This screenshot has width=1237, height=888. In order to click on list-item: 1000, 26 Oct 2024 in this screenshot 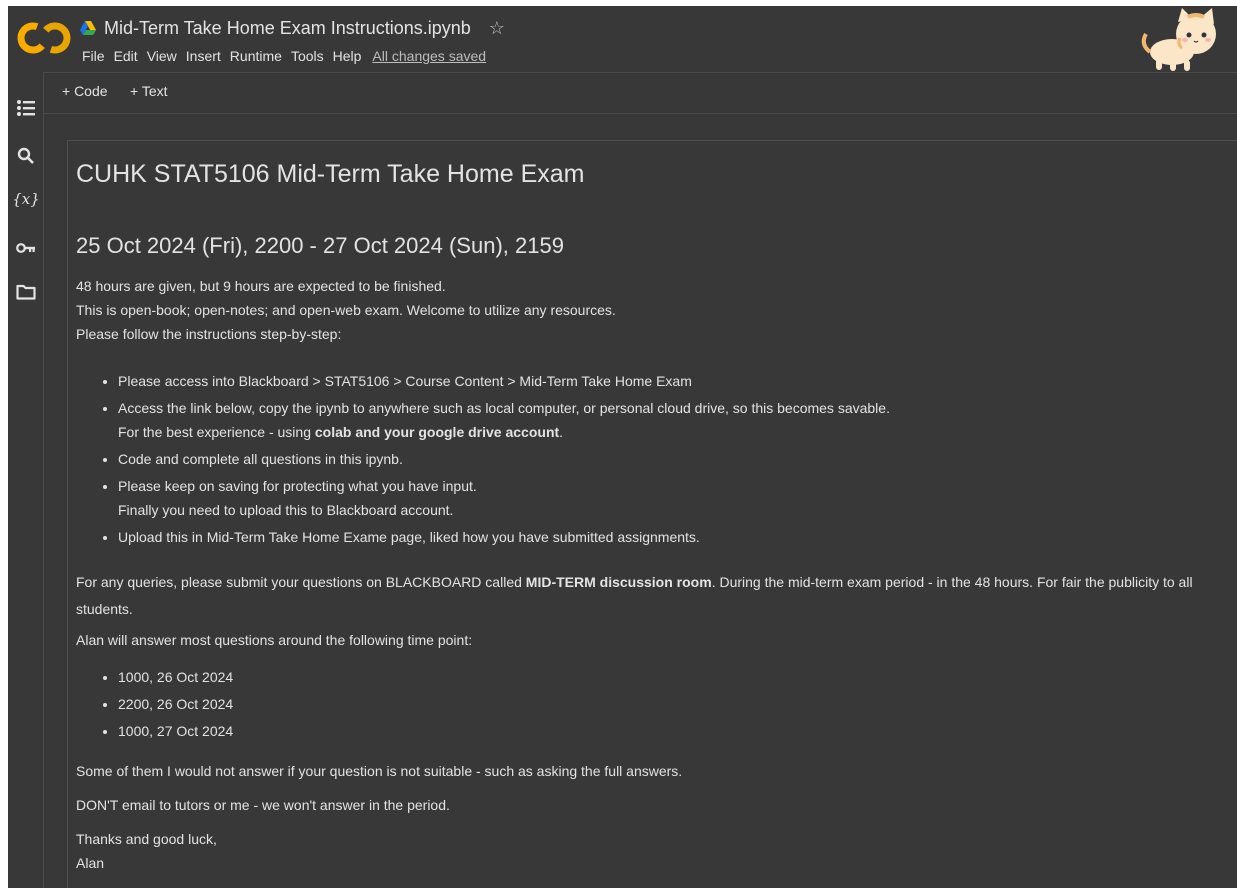, I will do `click(175, 677)`.